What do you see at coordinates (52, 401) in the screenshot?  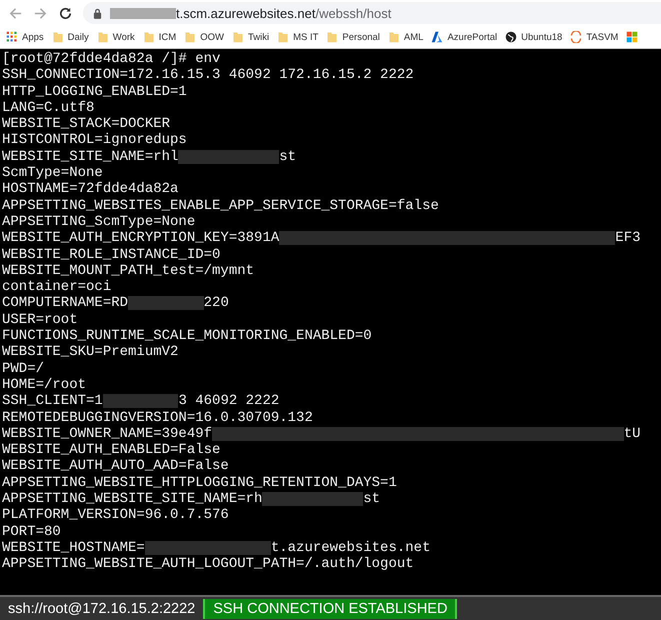 I see `terminal-text: SSH_CLIENT=1` at bounding box center [52, 401].